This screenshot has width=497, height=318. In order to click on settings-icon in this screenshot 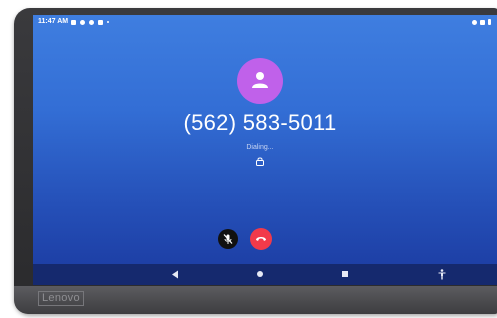, I will do `click(91, 22)`.